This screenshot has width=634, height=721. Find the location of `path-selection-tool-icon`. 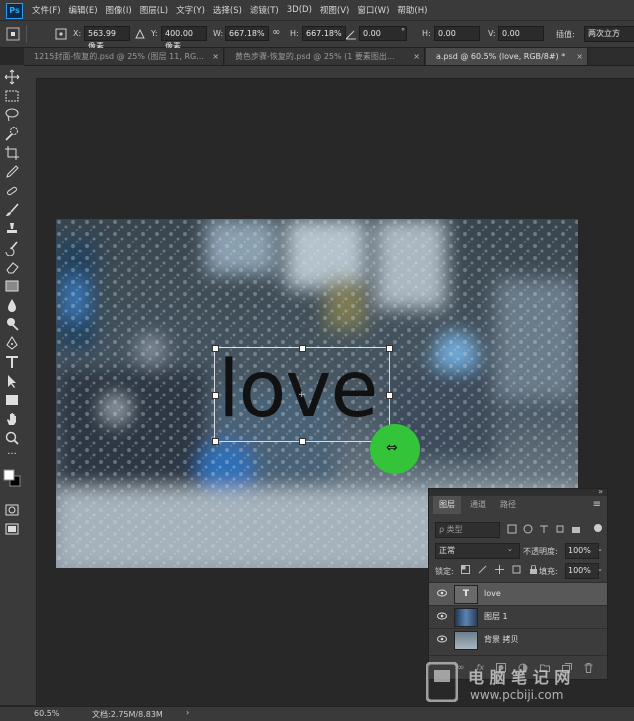

path-selection-tool-icon is located at coordinates (12, 381).